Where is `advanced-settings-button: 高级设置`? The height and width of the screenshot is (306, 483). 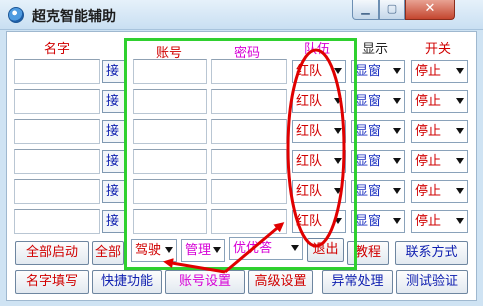
advanced-settings-button: 高级设置 is located at coordinates (280, 282).